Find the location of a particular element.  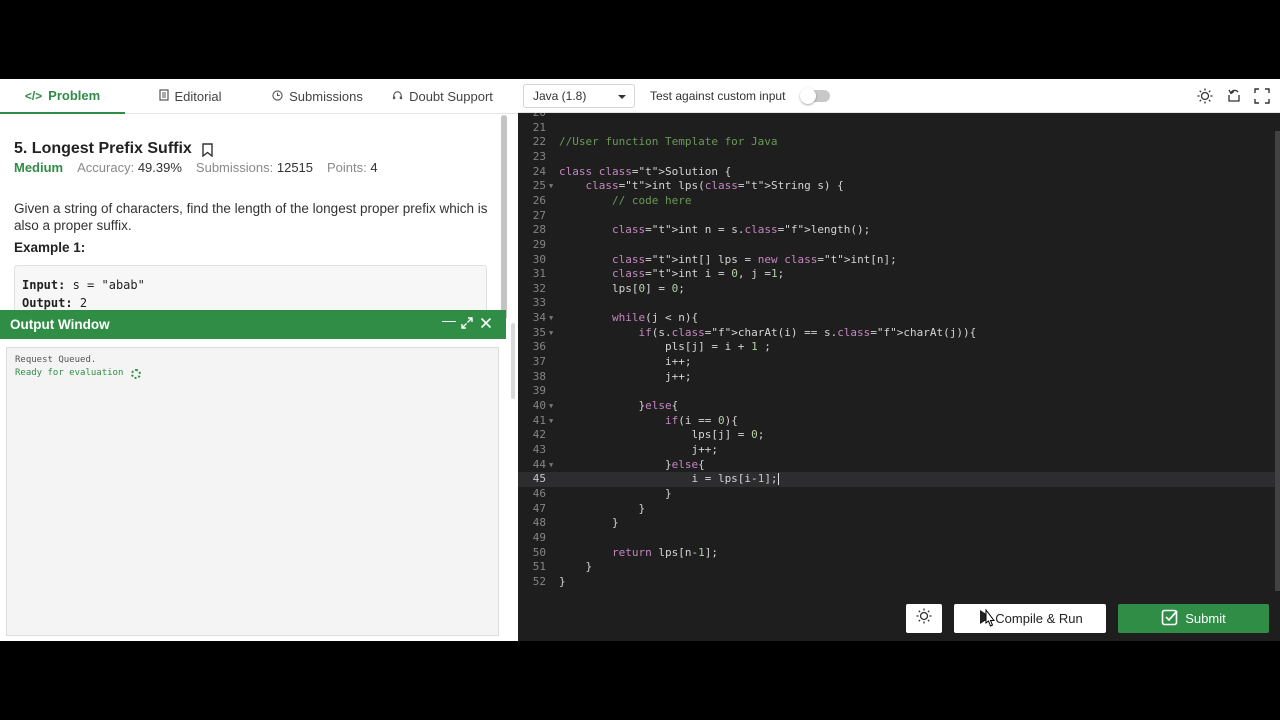

code-line: 21 is located at coordinates (897, 128).